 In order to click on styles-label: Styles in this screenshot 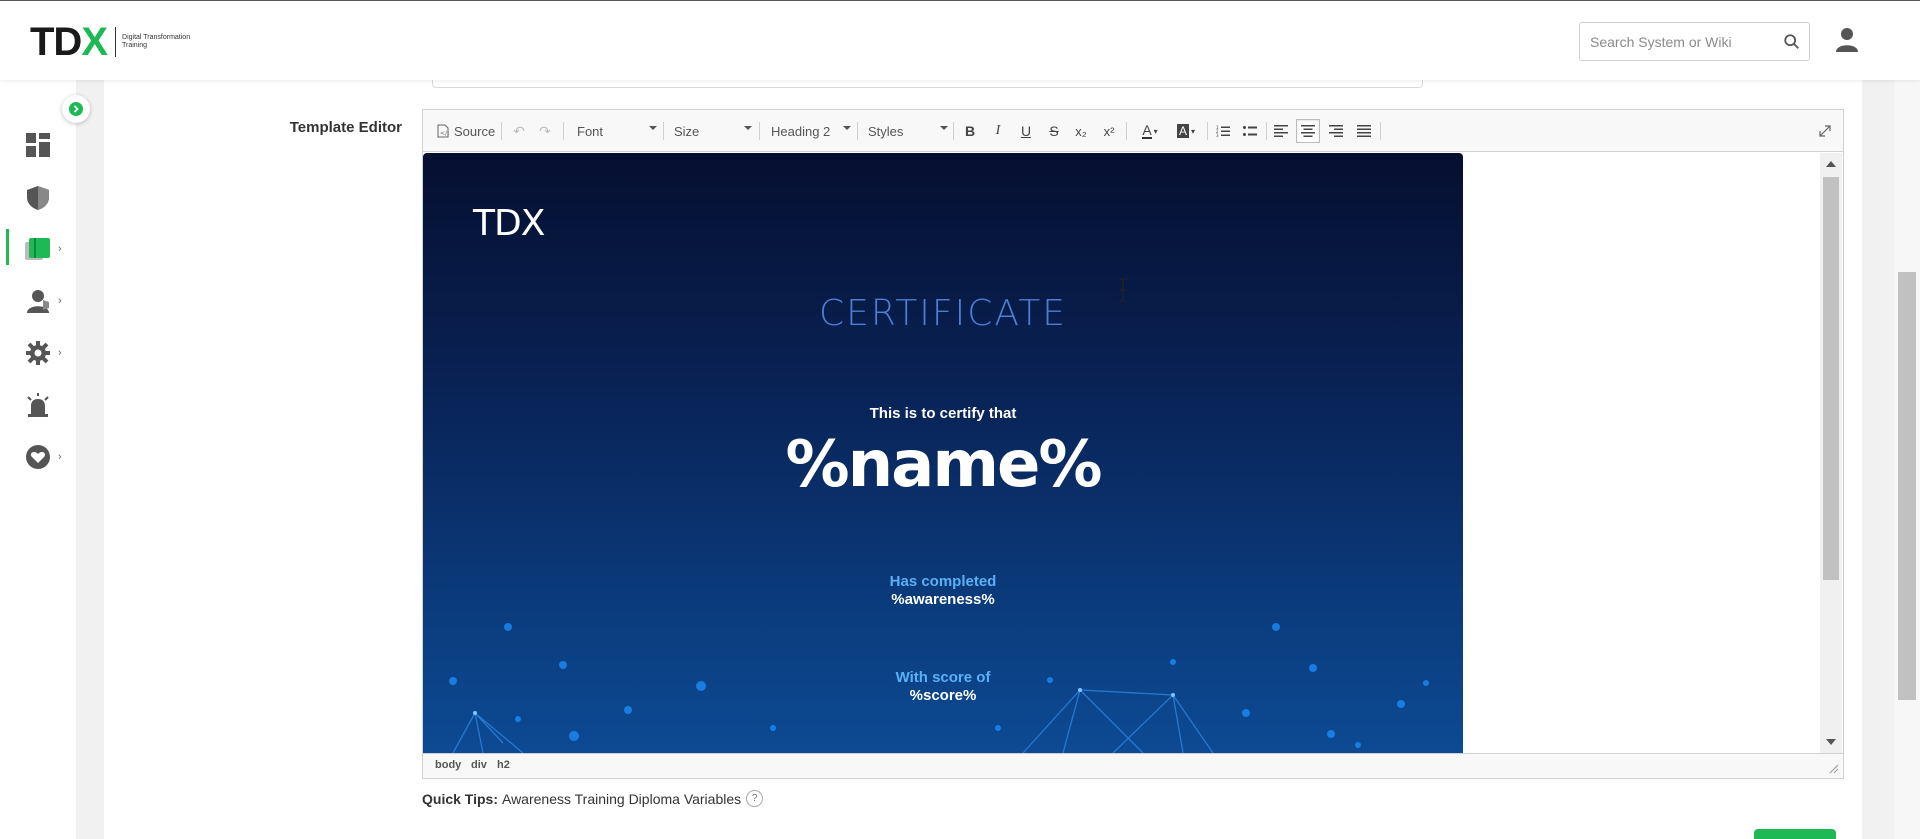, I will do `click(886, 131)`.